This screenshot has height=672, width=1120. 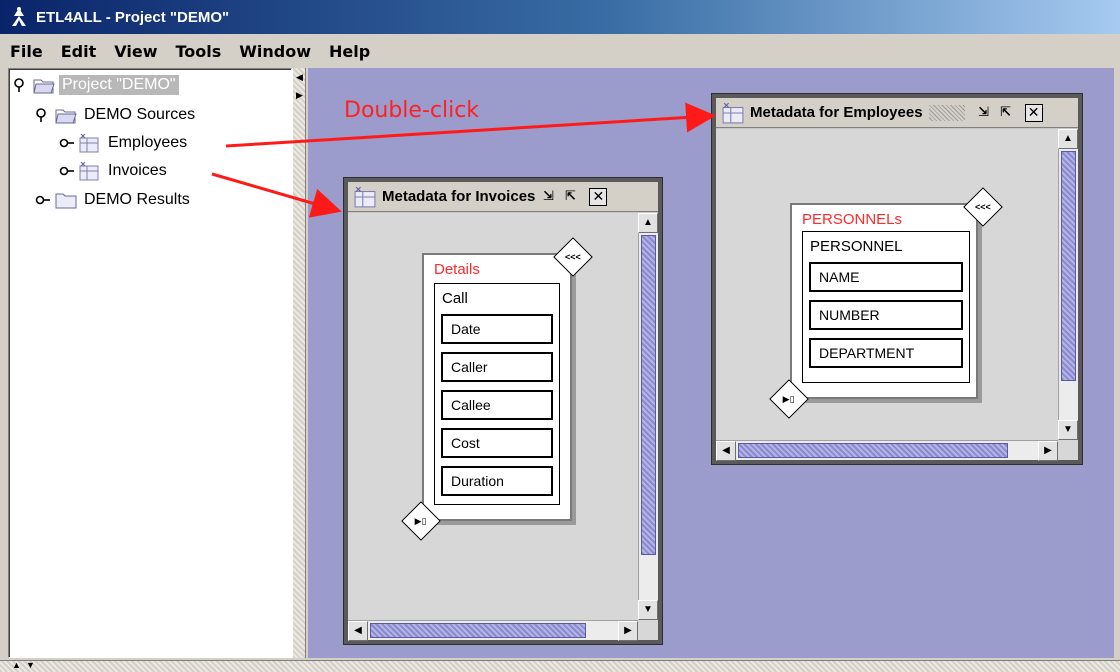 What do you see at coordinates (455, 298) in the screenshot?
I see `record-name: Call` at bounding box center [455, 298].